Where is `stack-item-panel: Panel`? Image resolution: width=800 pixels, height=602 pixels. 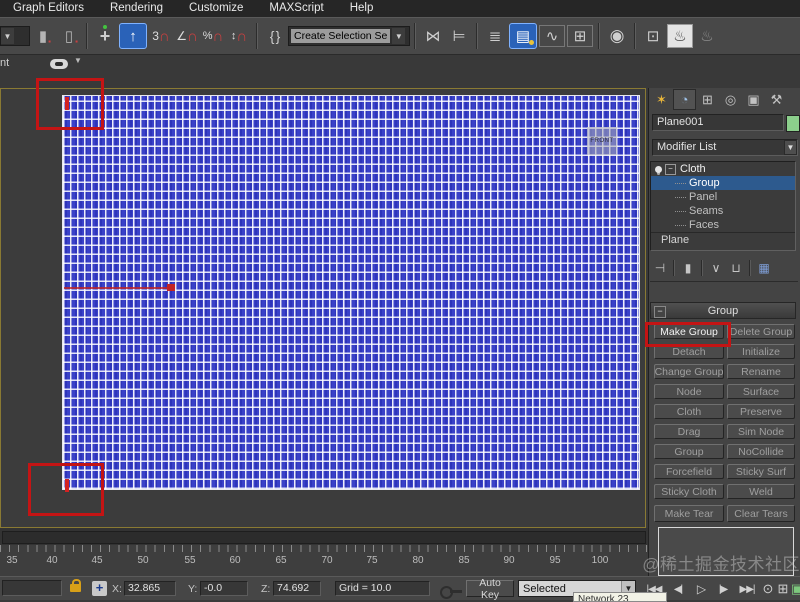 stack-item-panel: Panel is located at coordinates (723, 197).